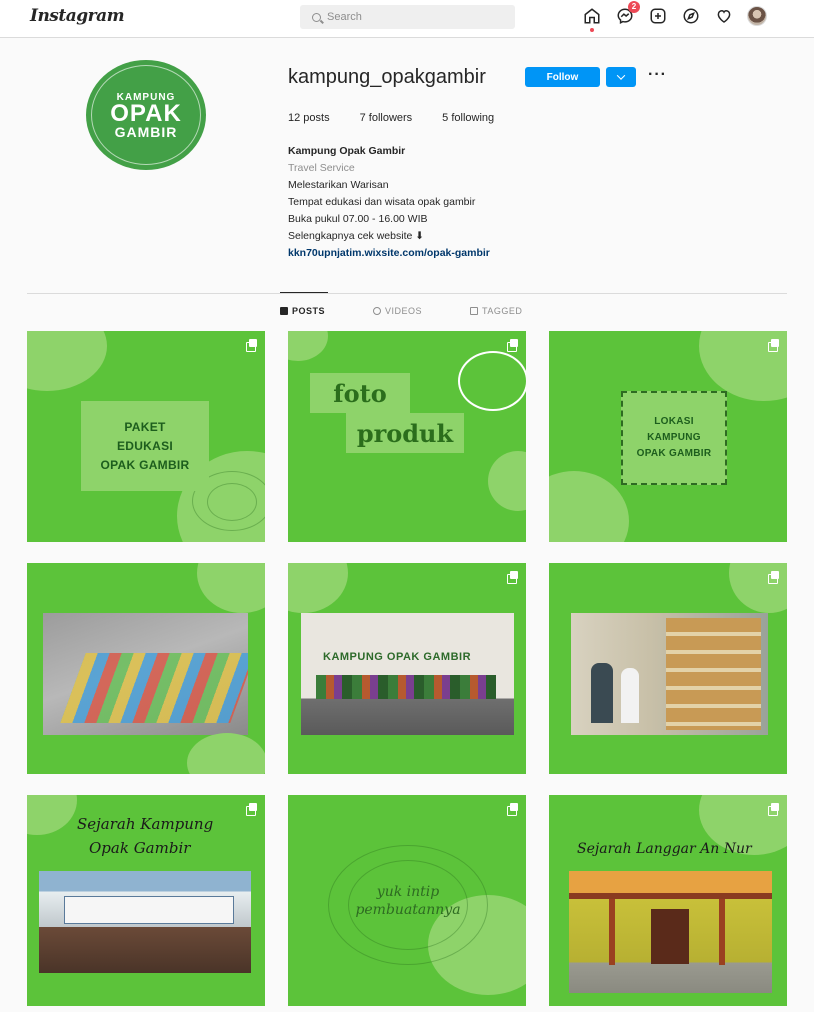 The image size is (814, 1012). I want to click on profile-ring, so click(146, 115).